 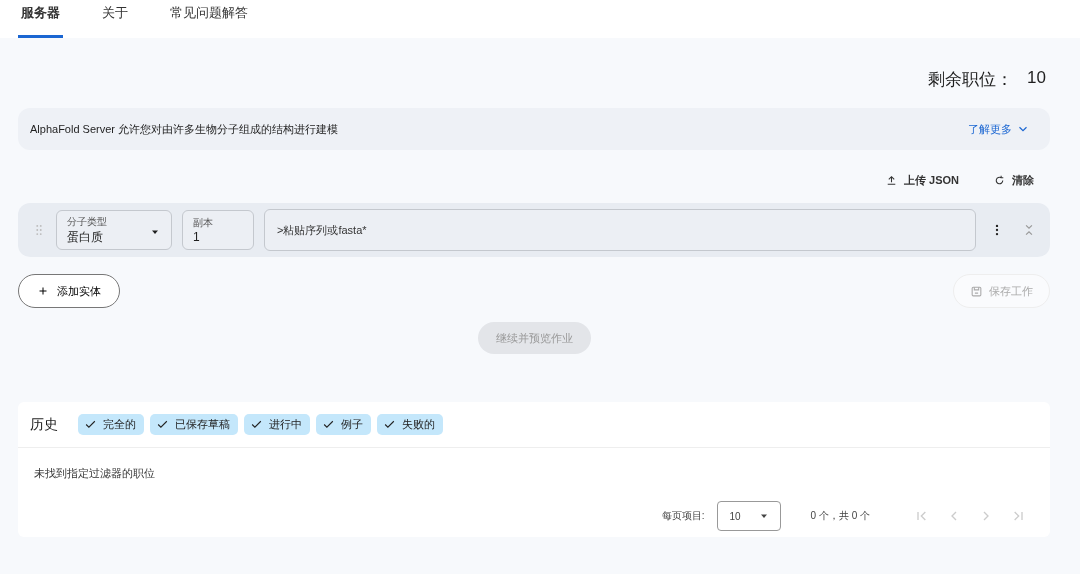 I want to click on learn-more-link: 了解更多, so click(x=999, y=129).